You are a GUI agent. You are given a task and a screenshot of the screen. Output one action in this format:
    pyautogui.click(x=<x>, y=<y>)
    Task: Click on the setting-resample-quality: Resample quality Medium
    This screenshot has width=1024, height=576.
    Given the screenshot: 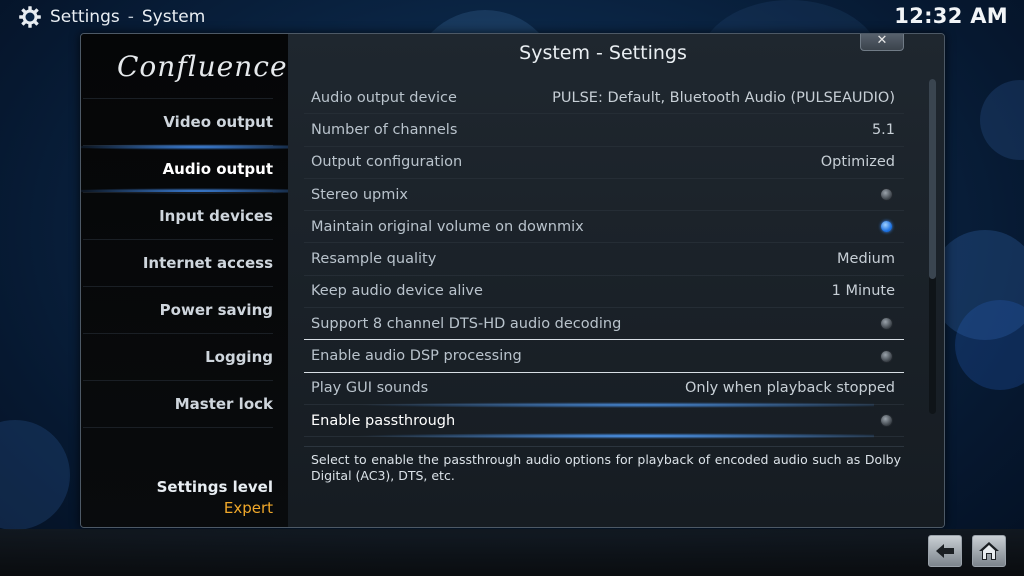 What is the action you would take?
    pyautogui.click(x=604, y=259)
    